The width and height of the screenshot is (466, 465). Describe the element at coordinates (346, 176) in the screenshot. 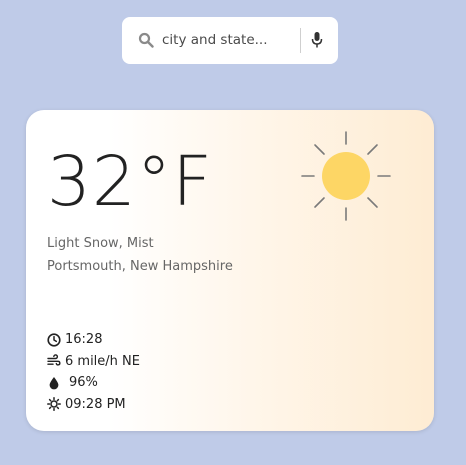

I see `sun-icon` at that location.